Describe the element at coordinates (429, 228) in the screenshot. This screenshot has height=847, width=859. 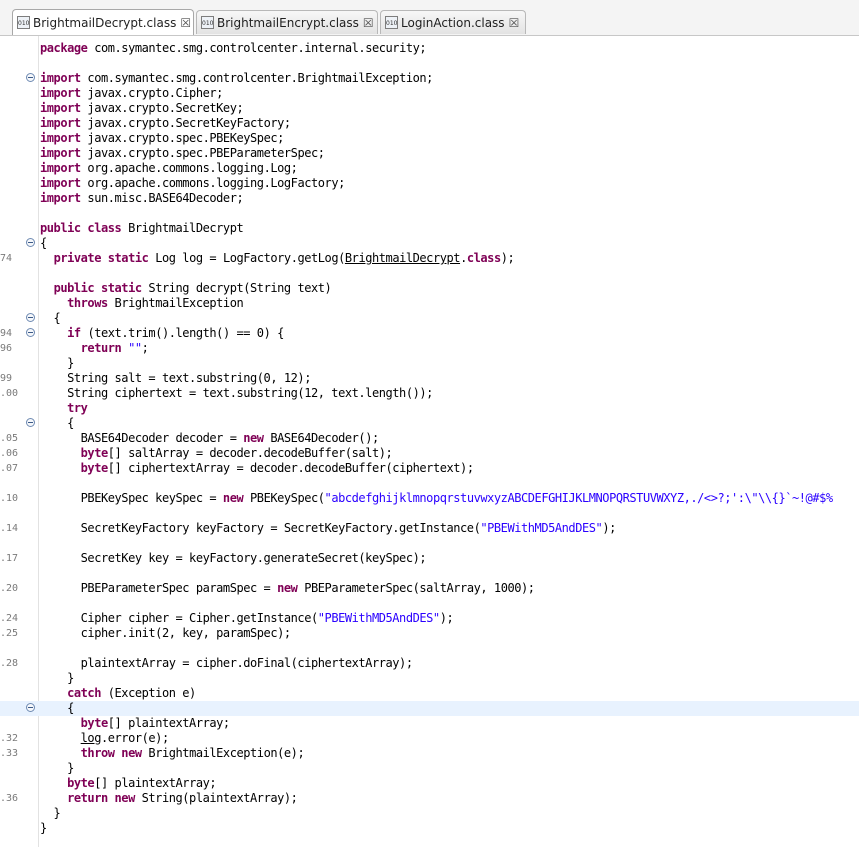
I see `code-line: public class BrightmailDecrypt` at that location.